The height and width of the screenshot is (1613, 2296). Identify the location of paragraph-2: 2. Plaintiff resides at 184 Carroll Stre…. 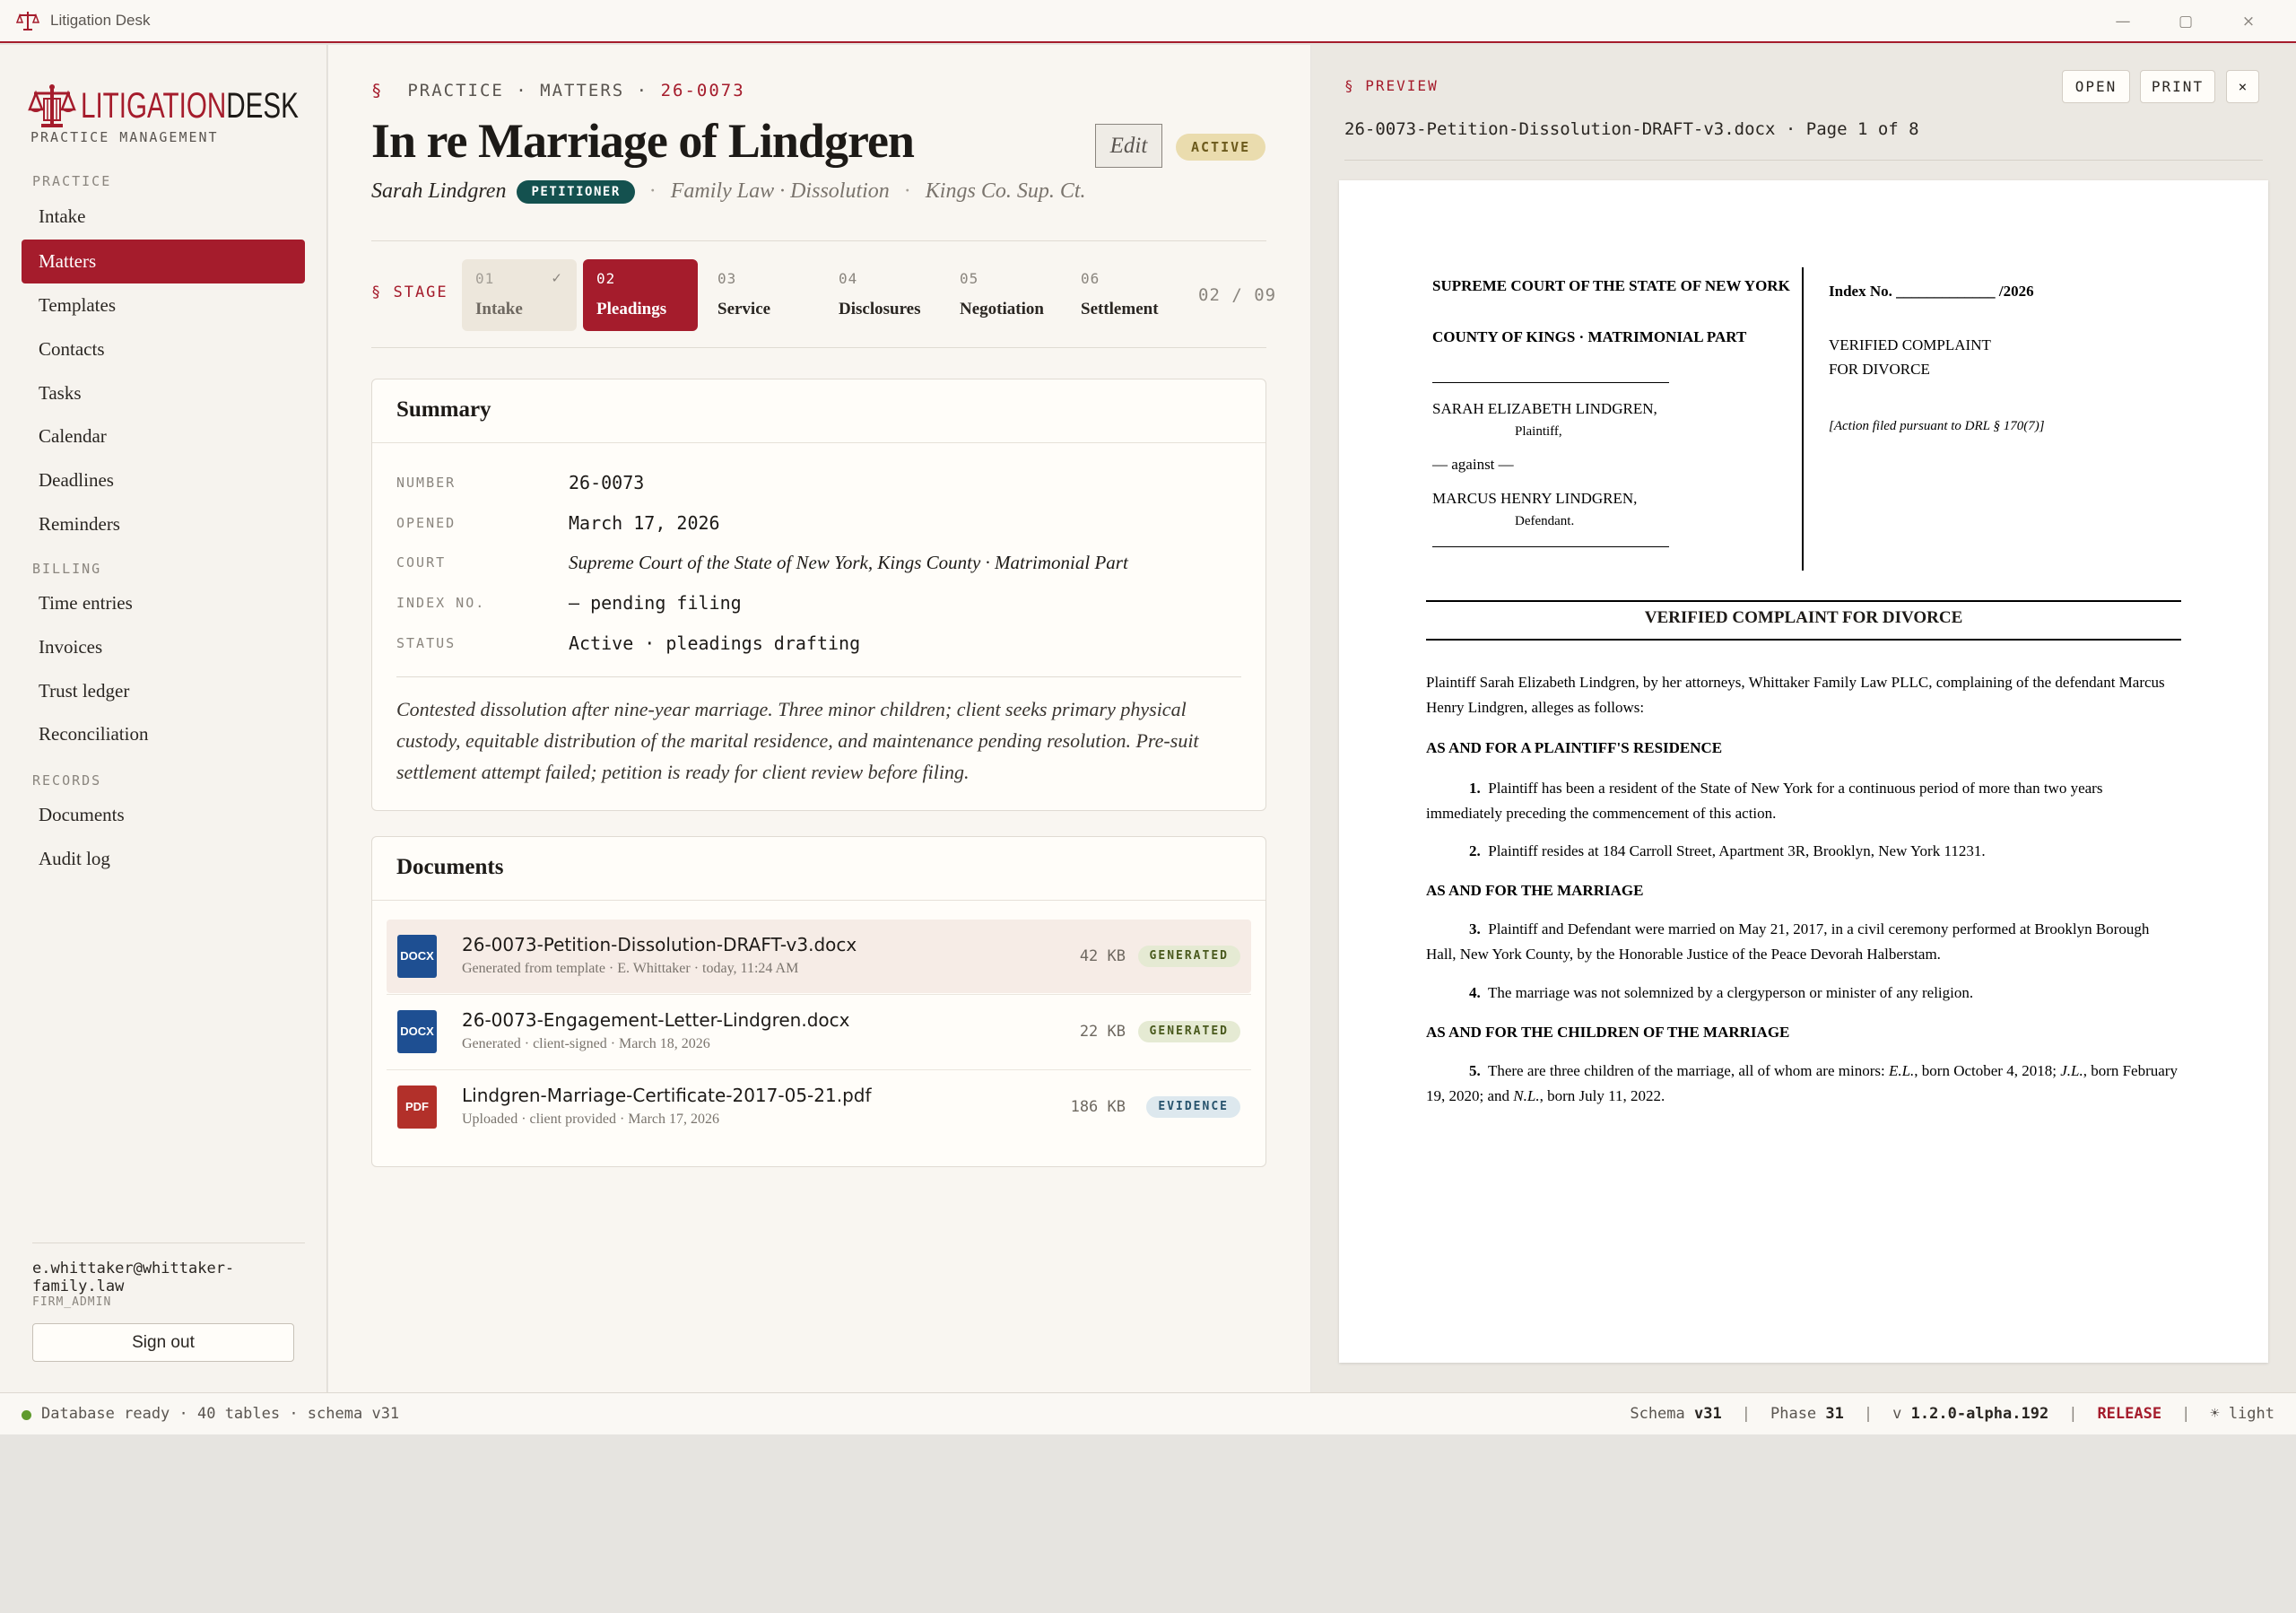
(1803, 851).